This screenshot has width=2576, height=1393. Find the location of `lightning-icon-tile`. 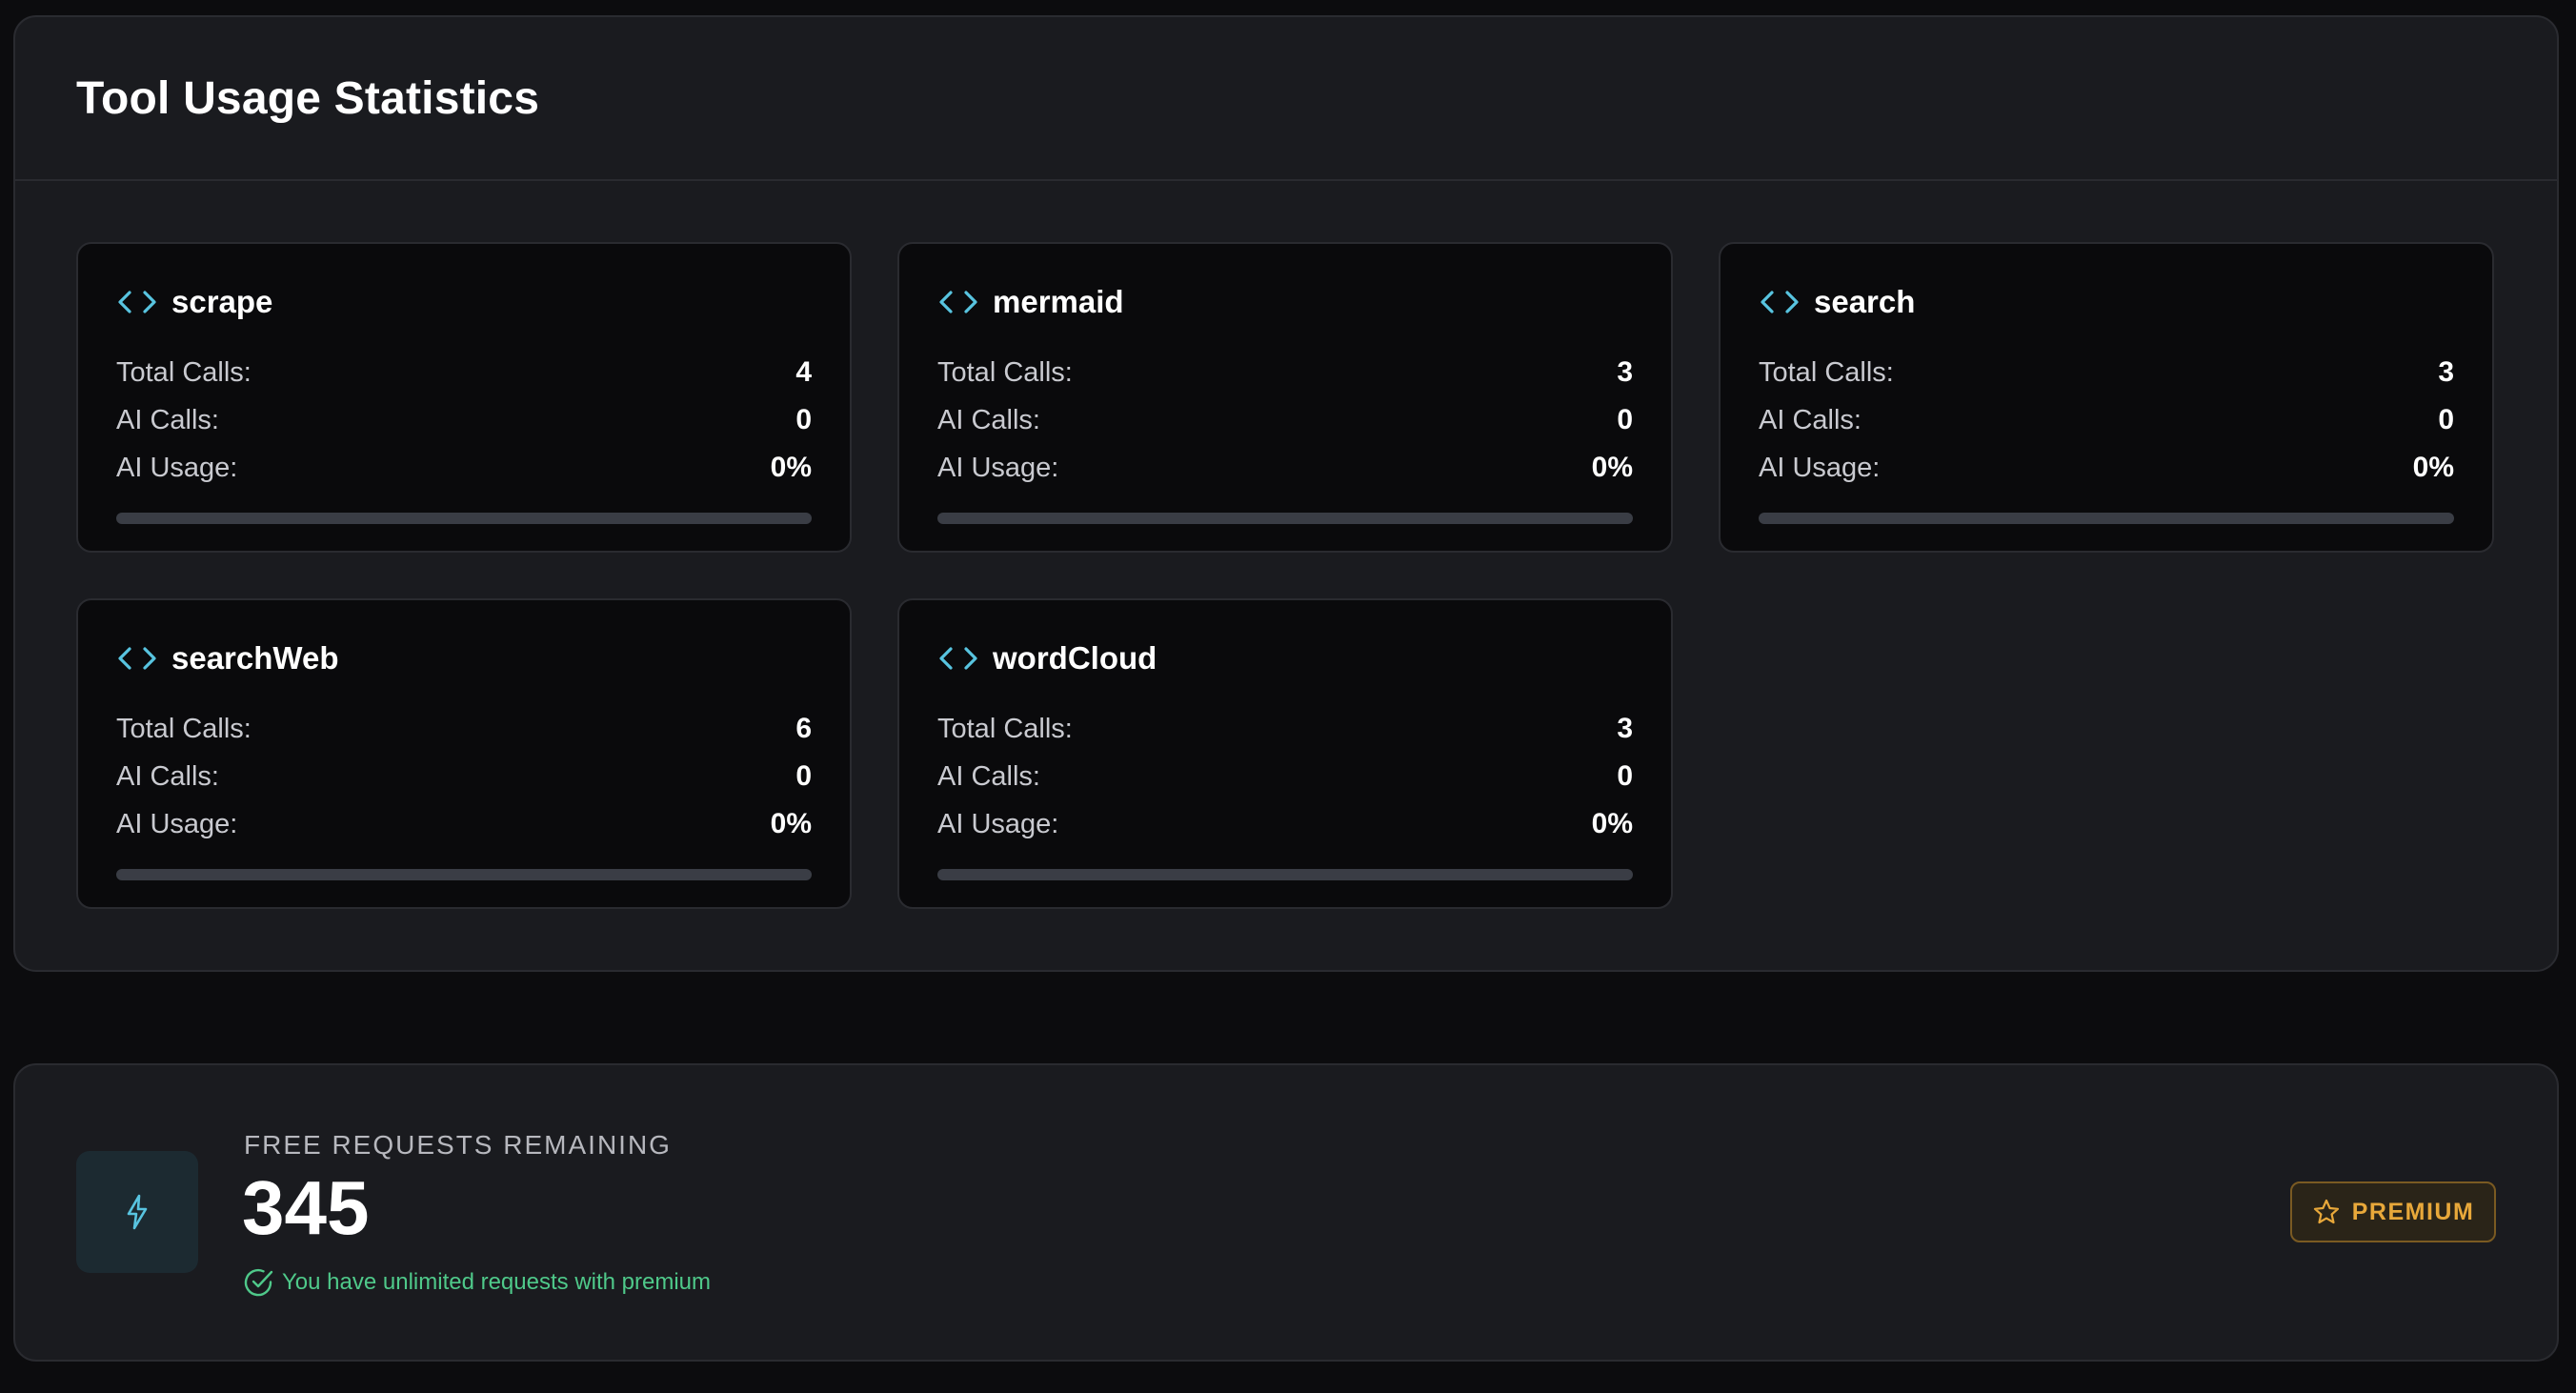

lightning-icon-tile is located at coordinates (137, 1212).